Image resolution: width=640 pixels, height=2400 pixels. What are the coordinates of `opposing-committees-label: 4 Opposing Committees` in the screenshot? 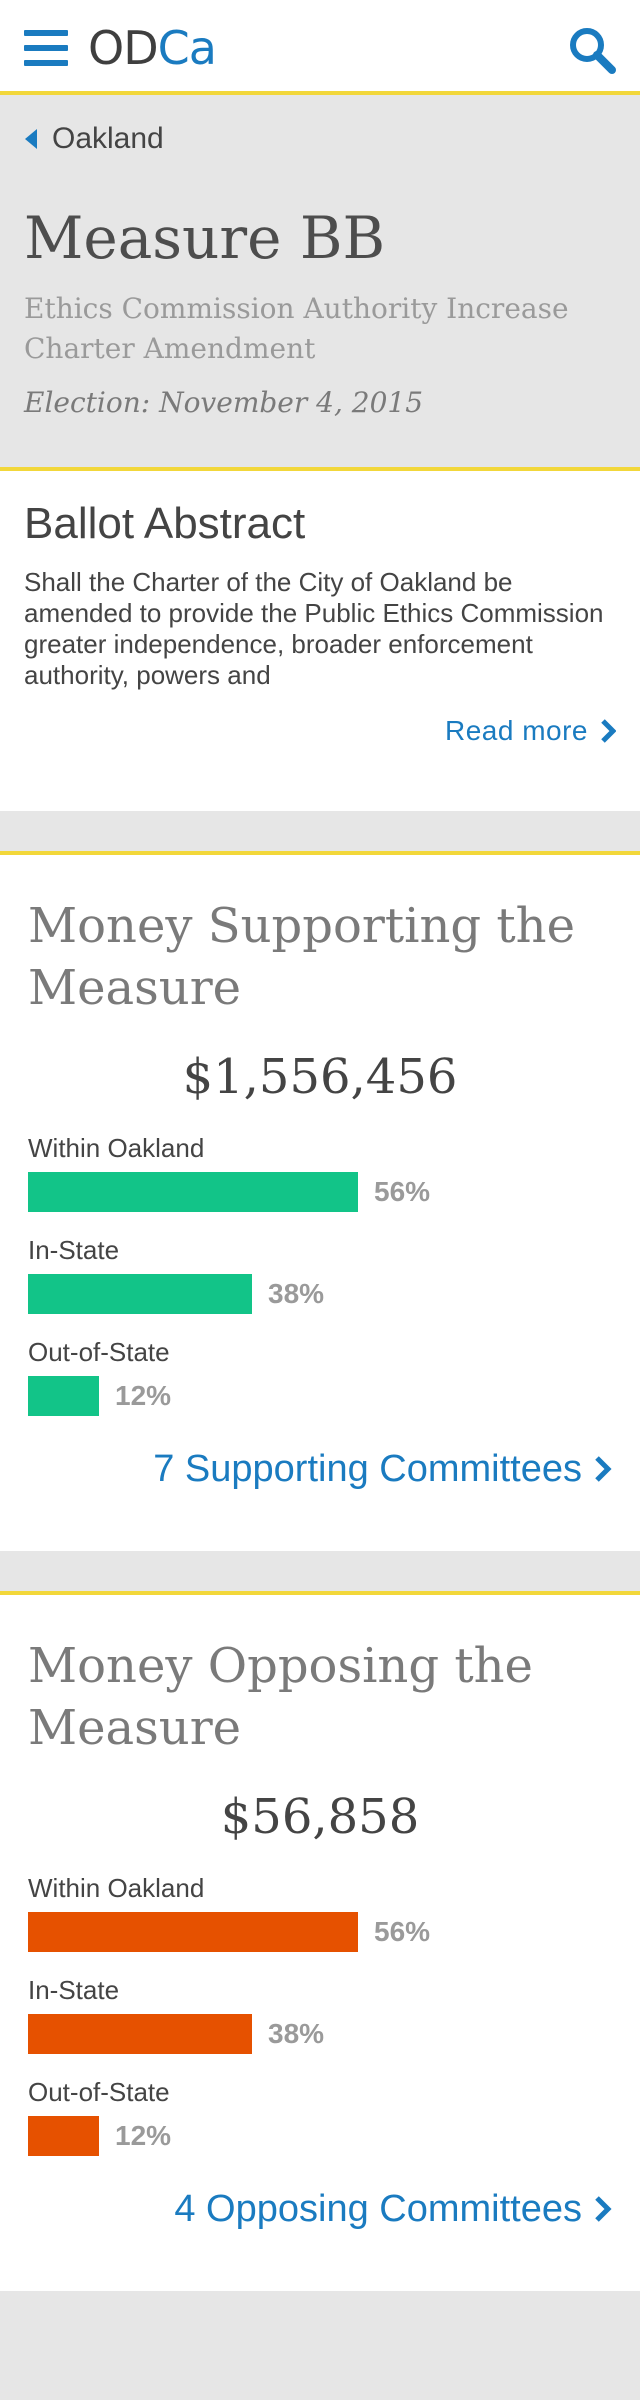 It's located at (378, 2208).